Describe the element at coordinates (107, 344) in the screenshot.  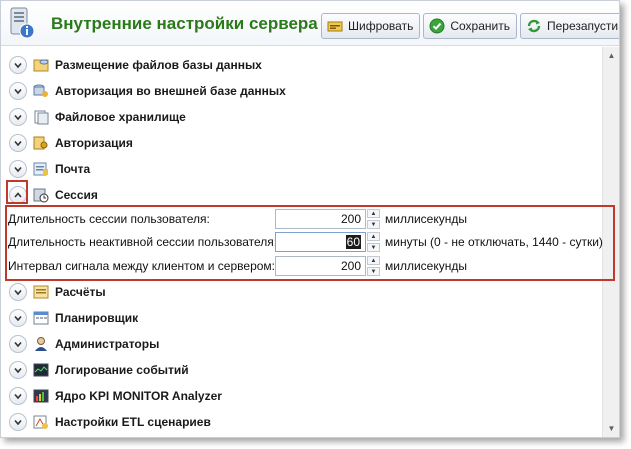
I see `section-label: Администраторы` at that location.